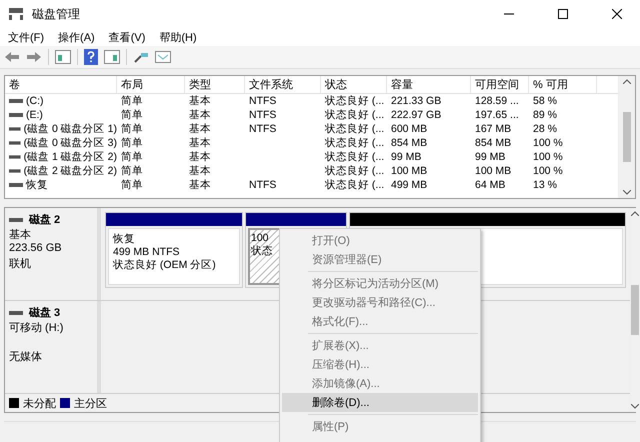 The width and height of the screenshot is (640, 442). I want to click on table-cell-text: 28 %, so click(545, 129).